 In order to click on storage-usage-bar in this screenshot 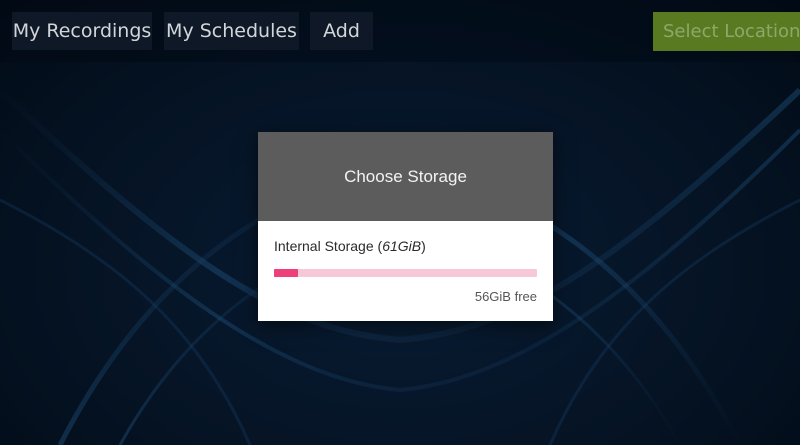, I will do `click(405, 273)`.